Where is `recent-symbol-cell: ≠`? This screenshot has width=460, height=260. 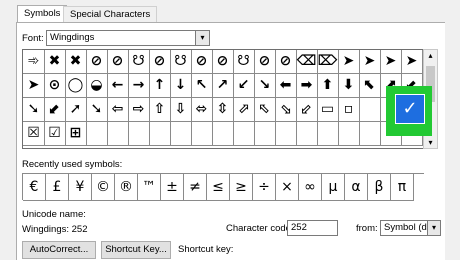
recent-symbol-cell: ≠ is located at coordinates (195, 187).